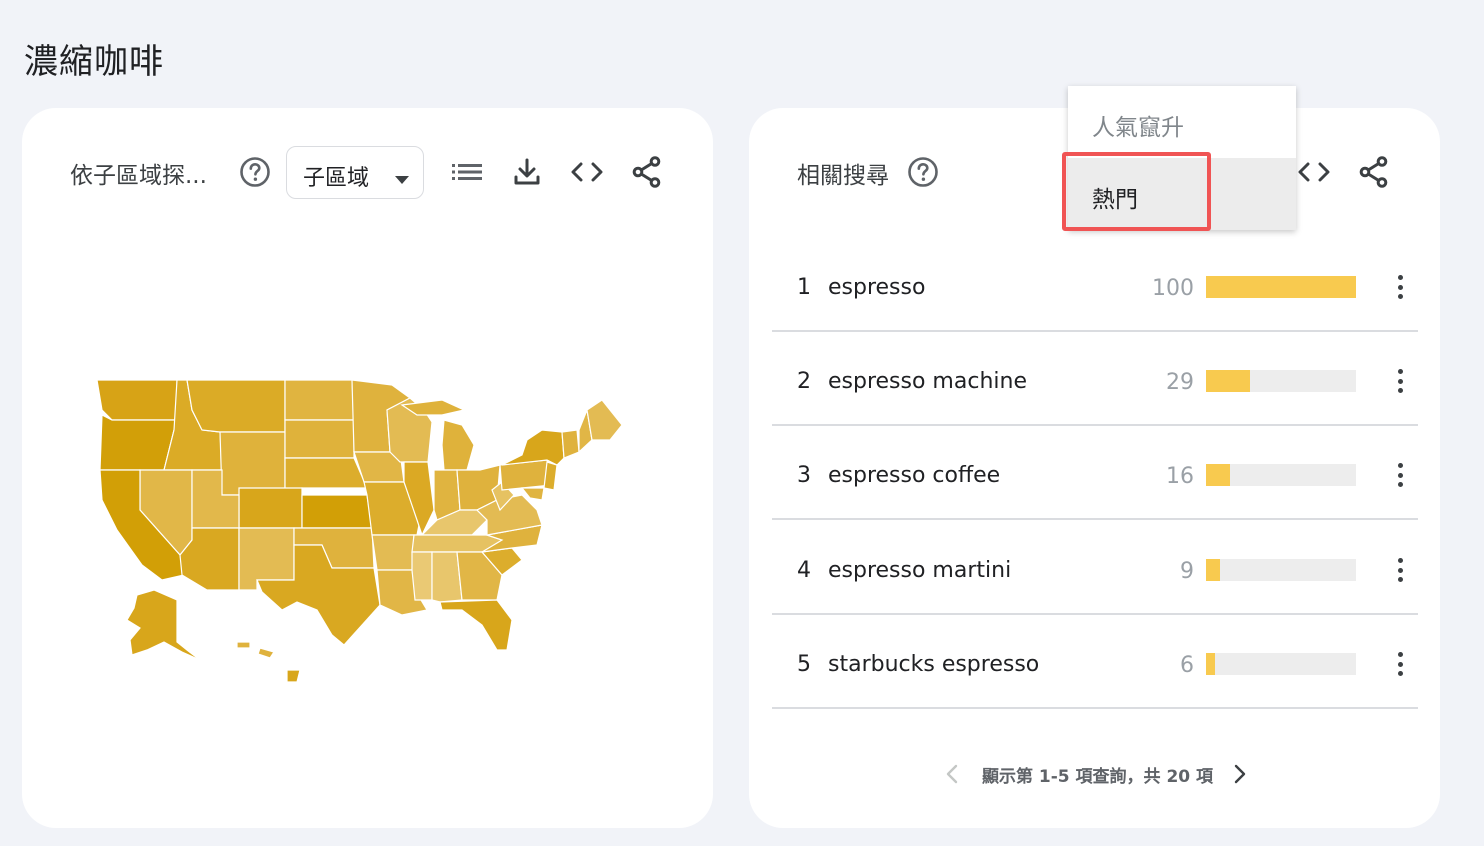 The width and height of the screenshot is (1484, 846). I want to click on table-row: 3 espresso coffee 16, so click(1095, 473).